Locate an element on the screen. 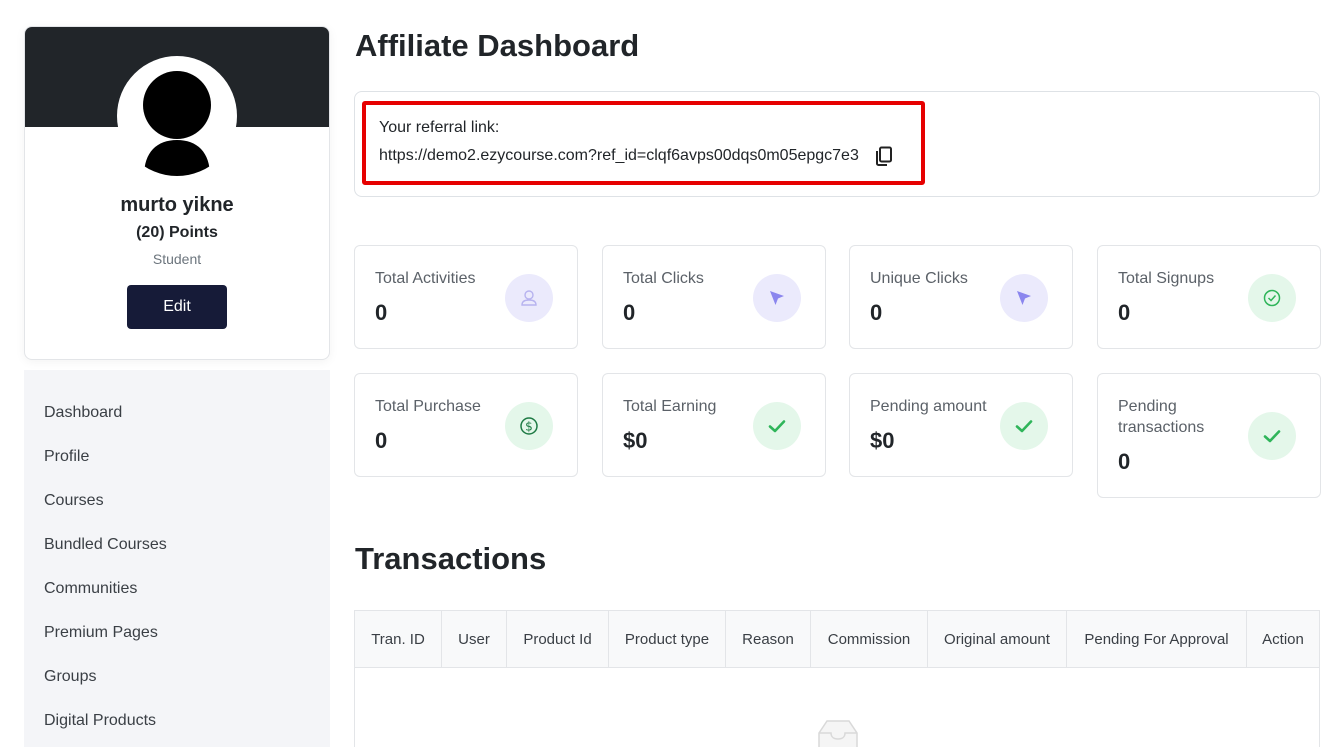 This screenshot has height=747, width=1335. sidebar-item-communities: Communities is located at coordinates (177, 602).